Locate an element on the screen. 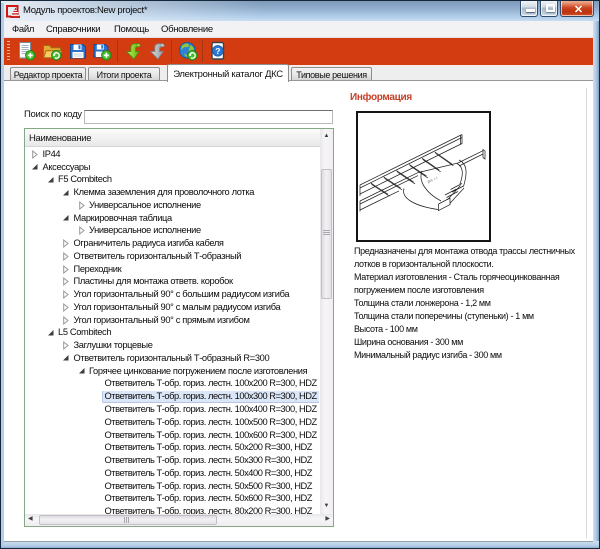 The height and width of the screenshot is (549, 600). svg-text: ДКС 1.1 is located at coordinates (433, 179).